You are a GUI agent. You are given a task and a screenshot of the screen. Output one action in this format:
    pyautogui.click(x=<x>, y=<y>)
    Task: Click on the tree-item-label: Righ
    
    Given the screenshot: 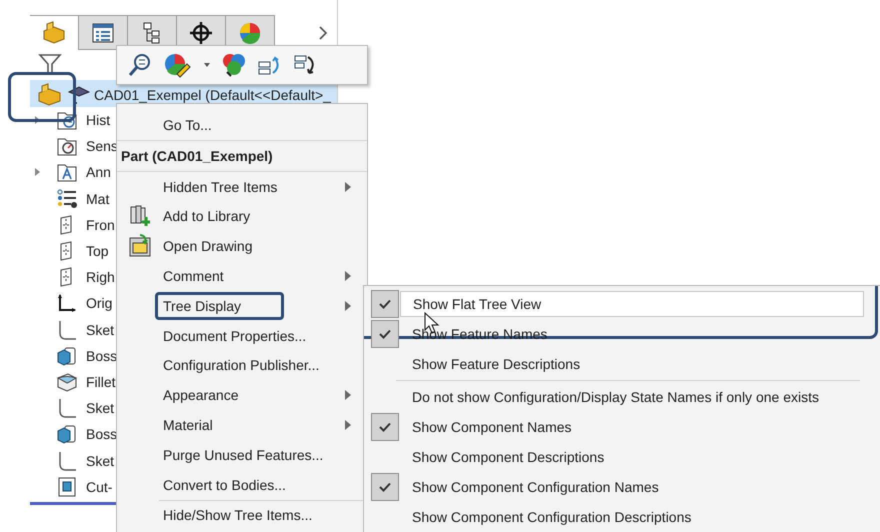 What is the action you would take?
    pyautogui.click(x=100, y=277)
    